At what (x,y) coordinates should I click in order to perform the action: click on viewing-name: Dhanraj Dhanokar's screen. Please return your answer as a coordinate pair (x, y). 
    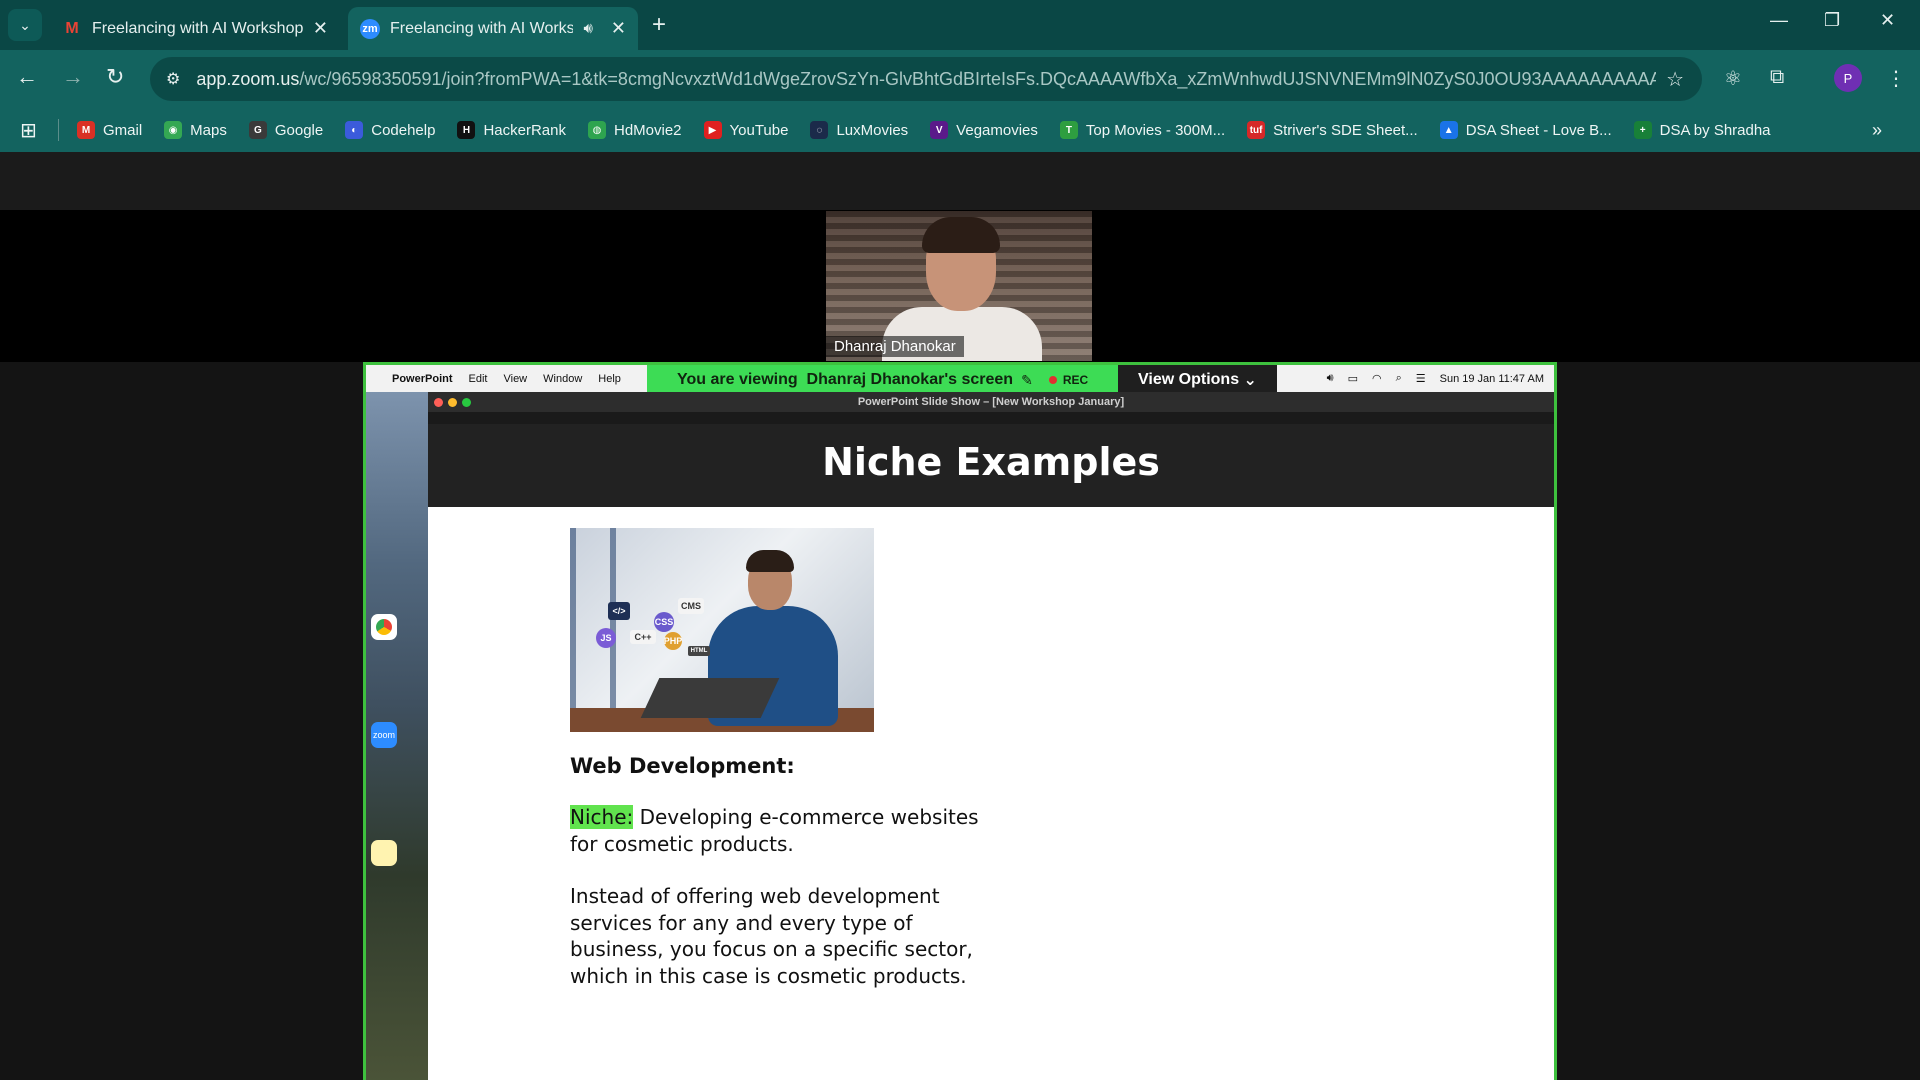
    Looking at the image, I should click on (910, 379).